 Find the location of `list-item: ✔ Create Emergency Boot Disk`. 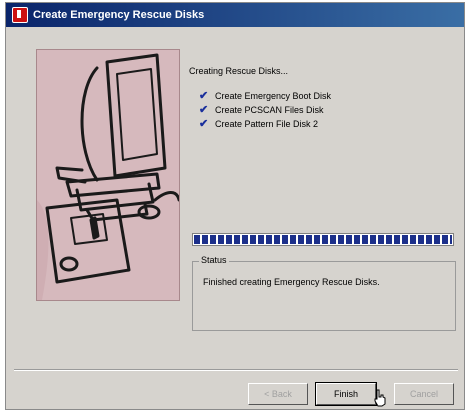

list-item: ✔ Create Emergency Boot Disk is located at coordinates (265, 96).